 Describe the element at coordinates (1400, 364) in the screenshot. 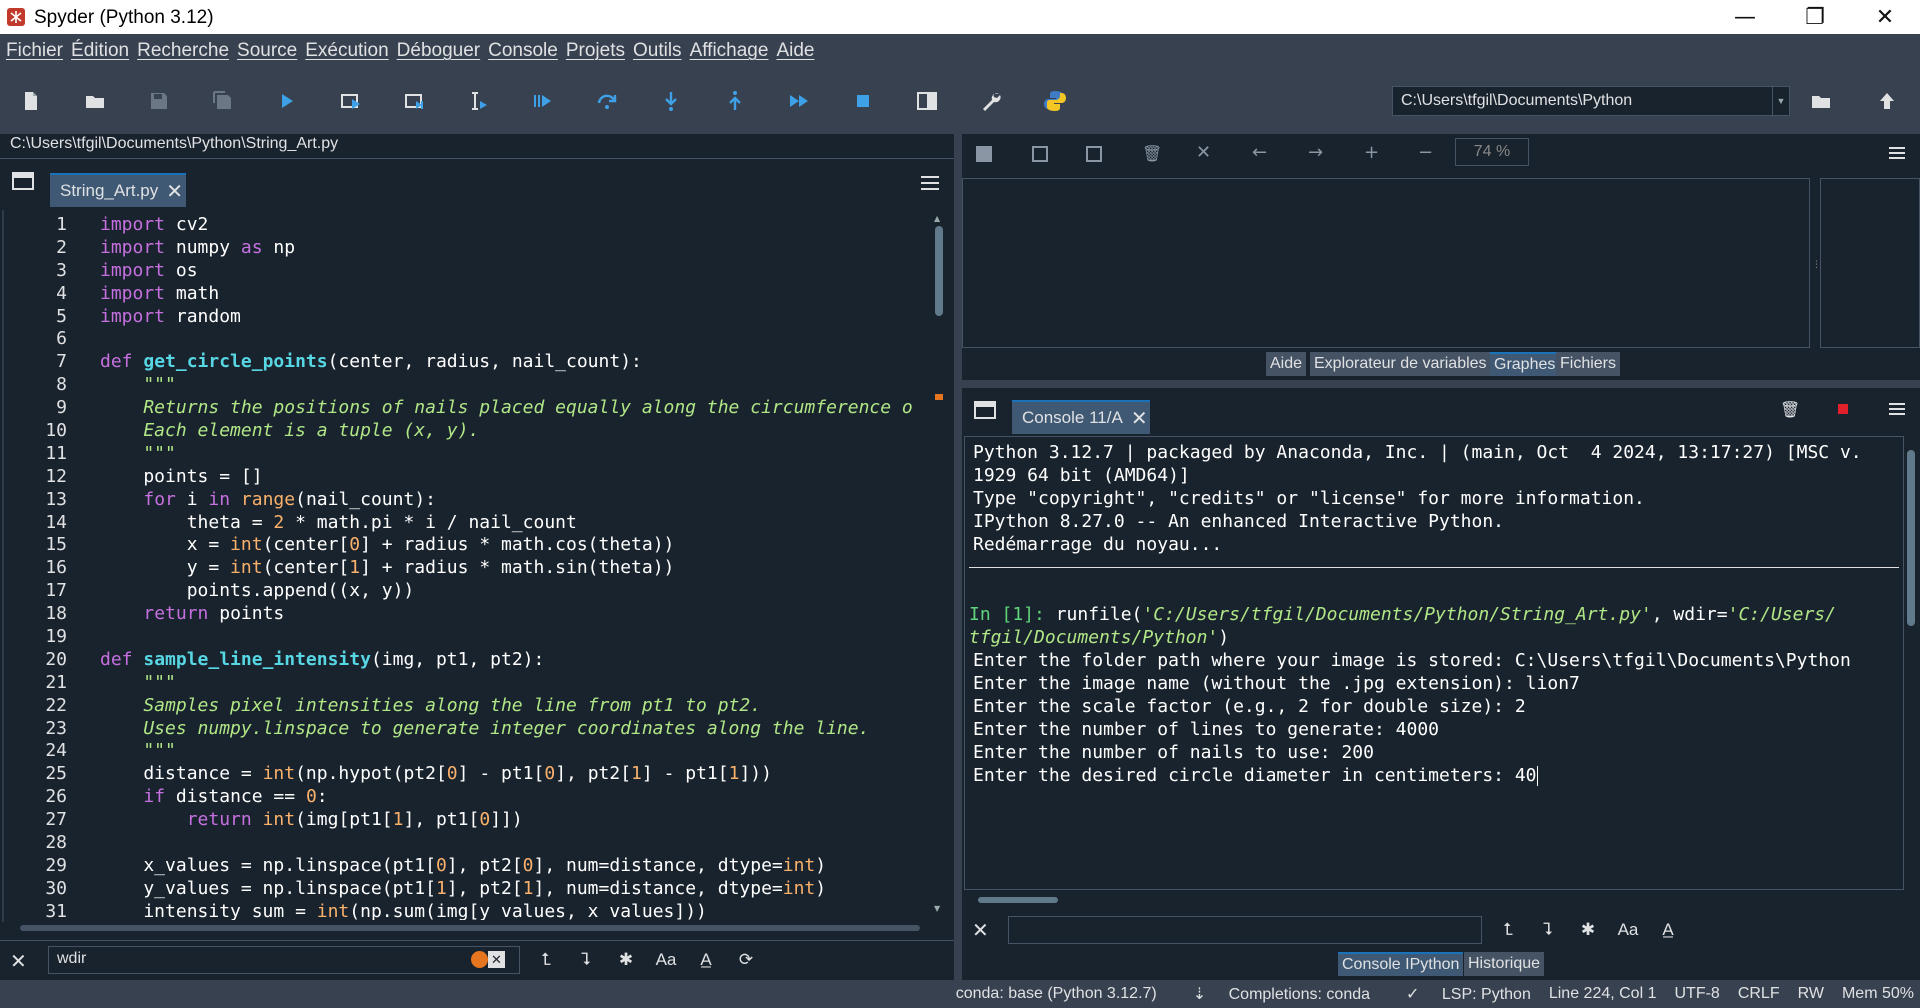

I see `tab-variable-explorer: Explorateur de variables` at that location.